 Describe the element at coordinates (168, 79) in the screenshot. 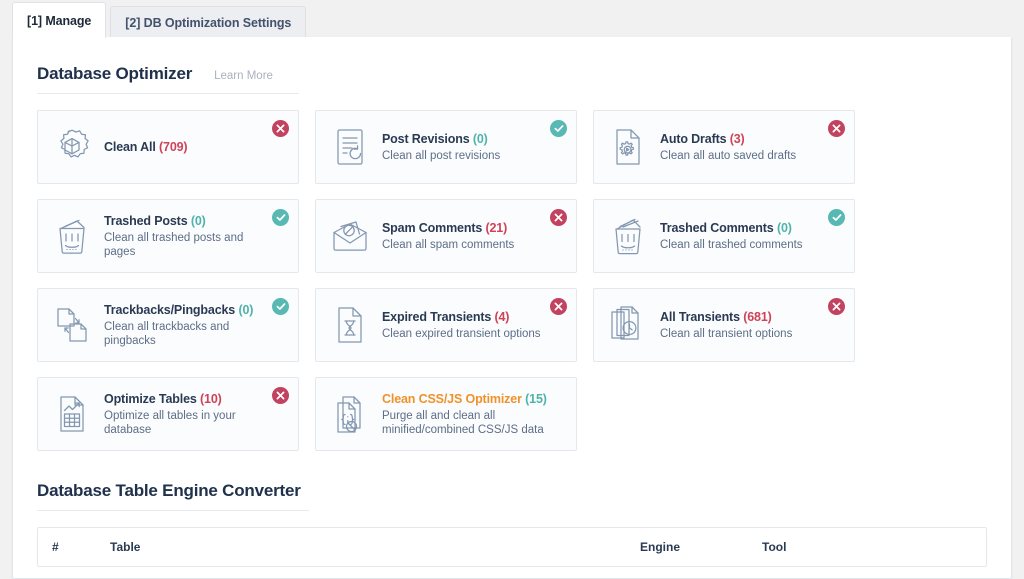

I see `database-optimizer-header: Database Optimizer Learn More` at that location.